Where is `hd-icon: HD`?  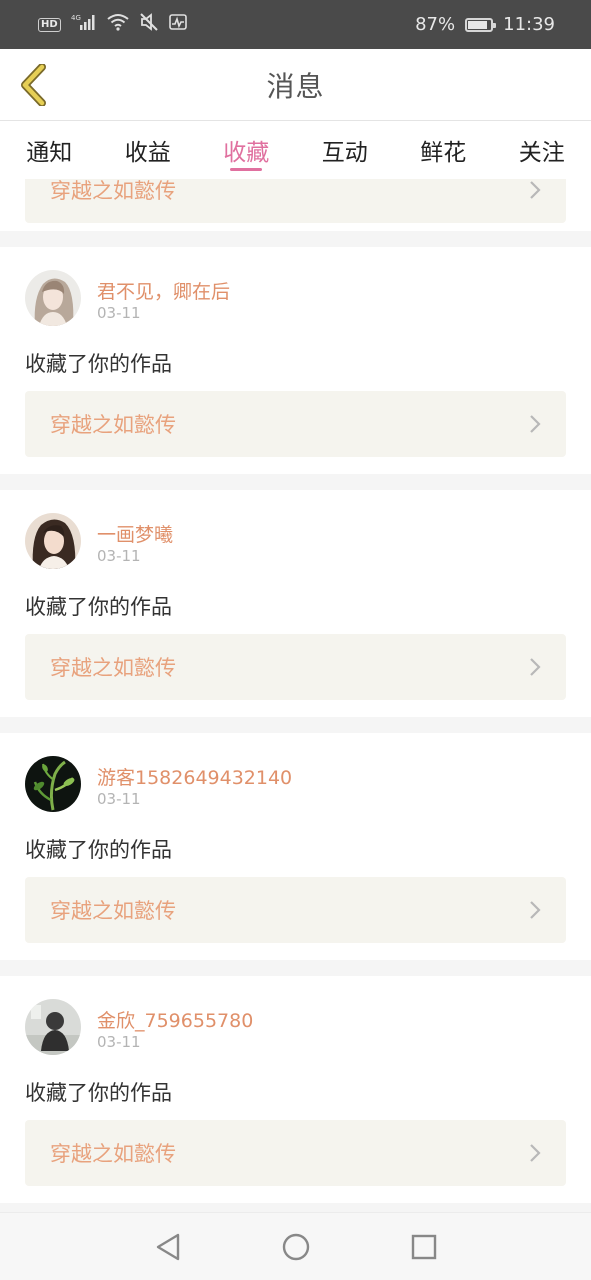 hd-icon: HD is located at coordinates (49, 24).